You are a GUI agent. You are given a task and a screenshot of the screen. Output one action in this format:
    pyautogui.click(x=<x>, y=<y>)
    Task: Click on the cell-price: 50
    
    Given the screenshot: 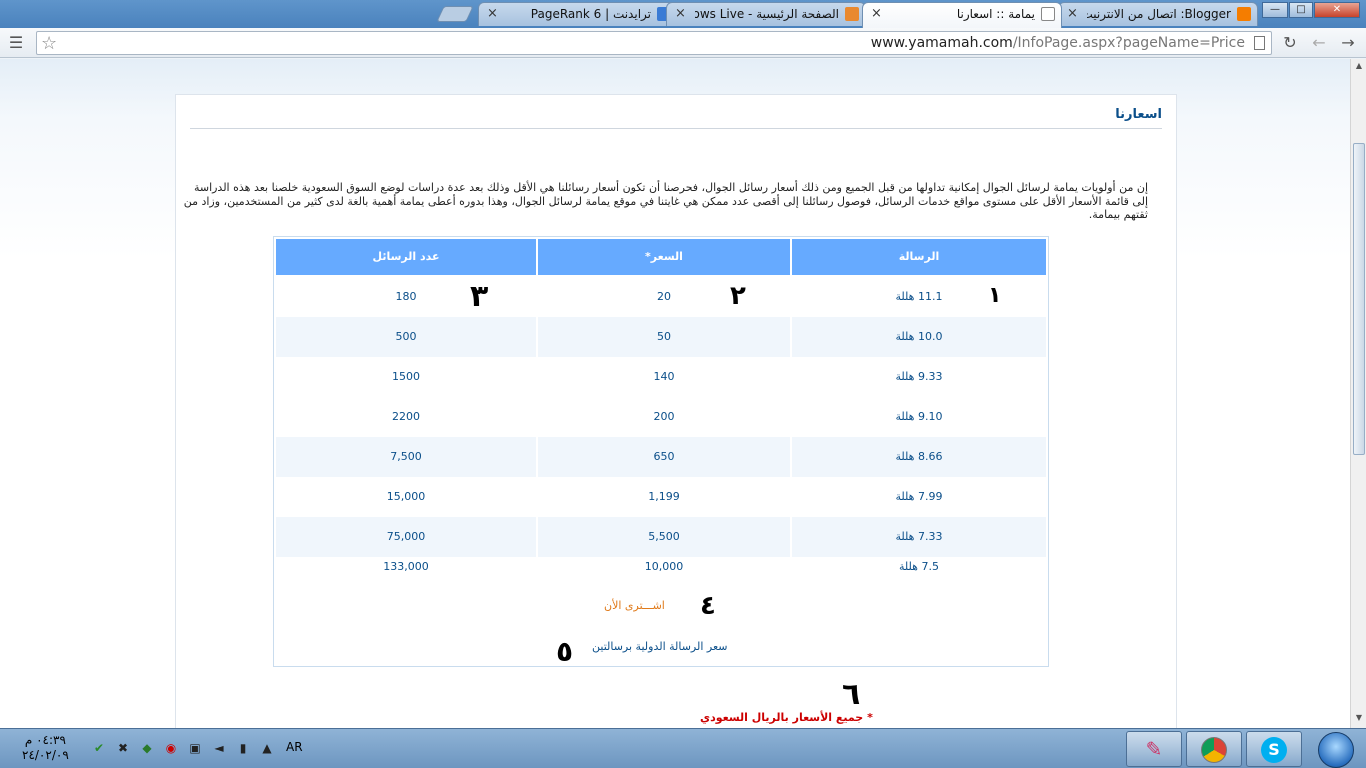 What is the action you would take?
    pyautogui.click(x=664, y=337)
    